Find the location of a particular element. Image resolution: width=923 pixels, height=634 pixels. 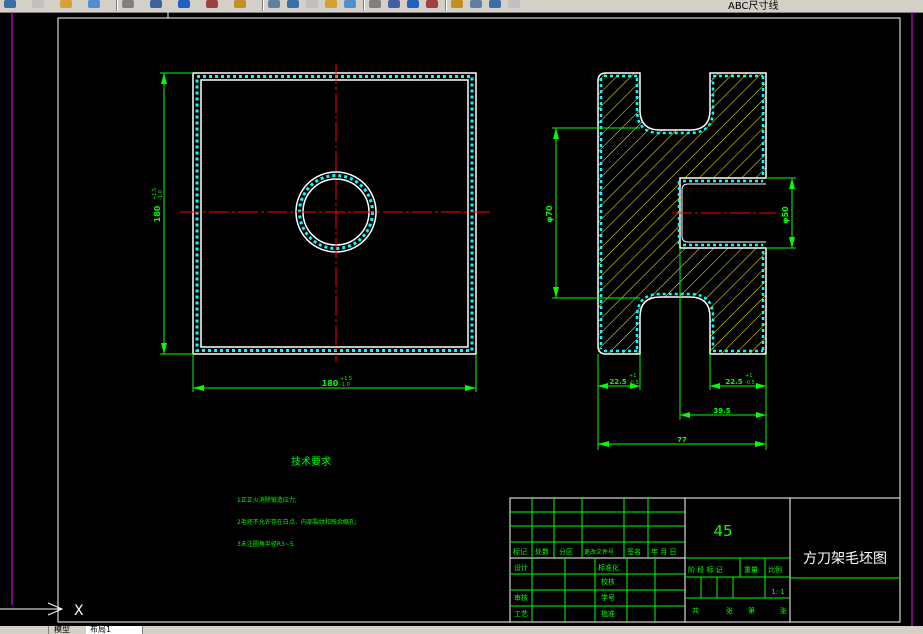

redo-icon is located at coordinates (212, 4).